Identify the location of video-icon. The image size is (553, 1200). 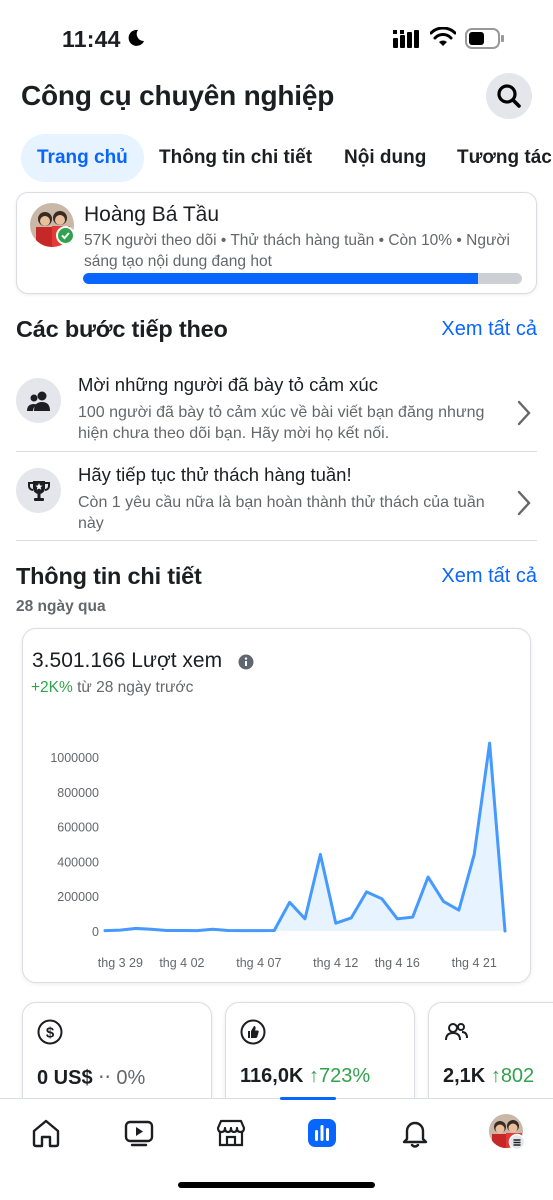
(139, 1133).